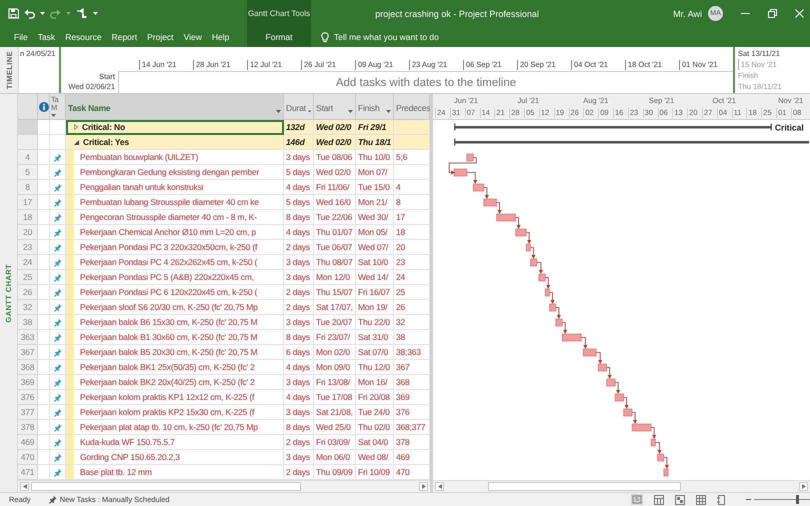 The width and height of the screenshot is (810, 506). Describe the element at coordinates (335, 262) in the screenshot. I see `table-cell: Thu 08/07` at that location.